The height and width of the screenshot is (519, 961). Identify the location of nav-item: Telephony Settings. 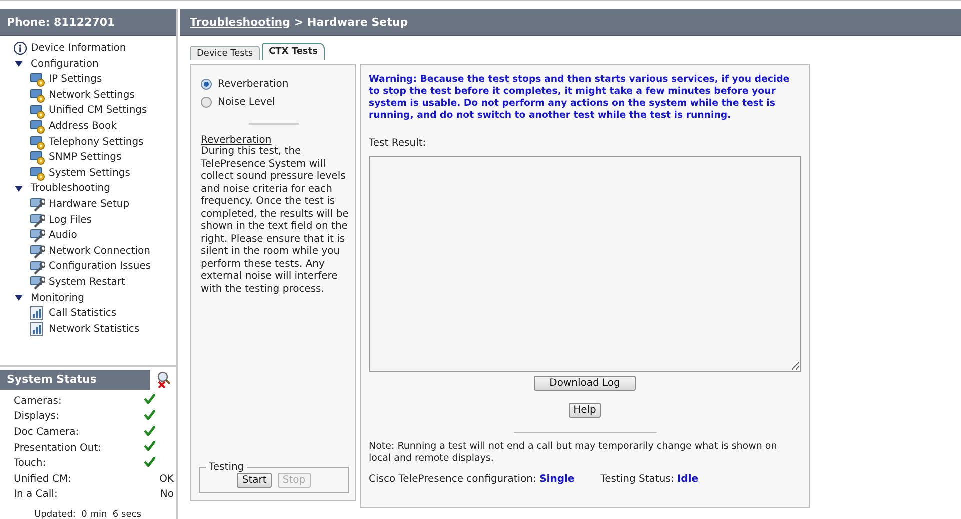
(96, 142).